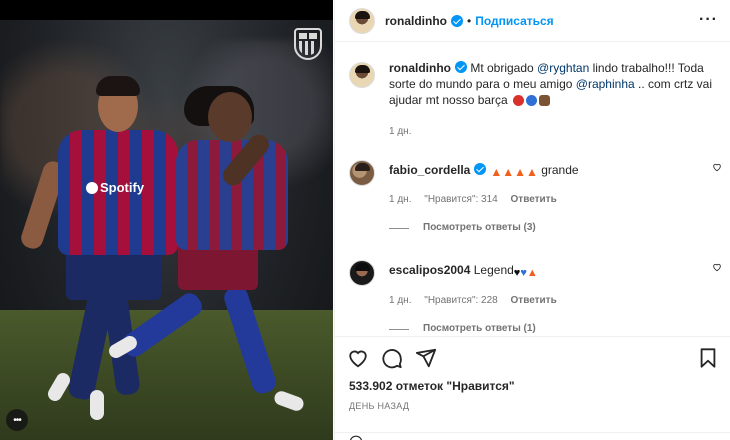  I want to click on comment-text-part: grande, so click(558, 170).